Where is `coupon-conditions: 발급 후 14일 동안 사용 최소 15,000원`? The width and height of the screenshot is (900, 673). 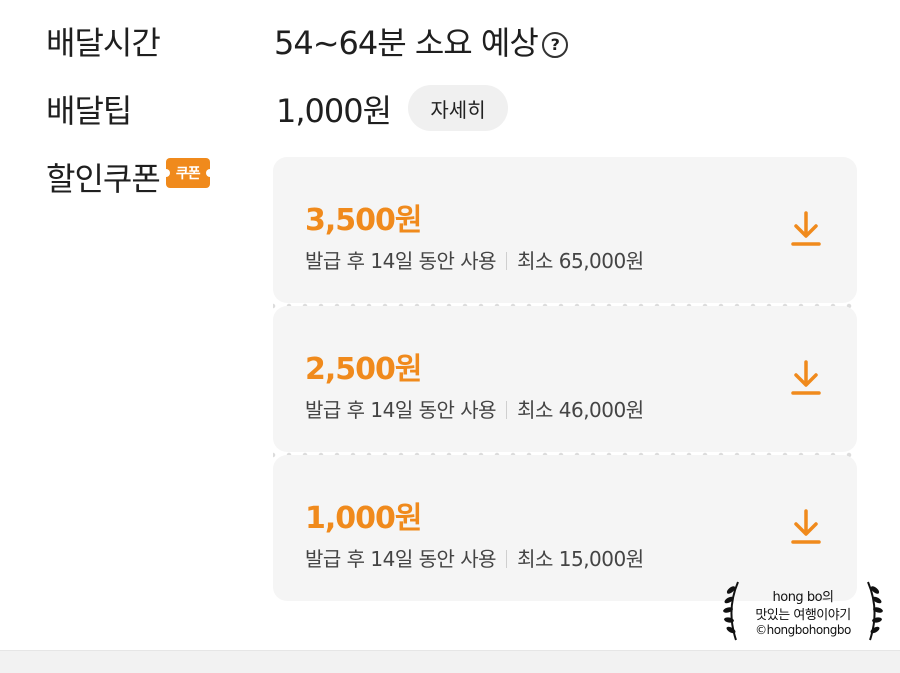 coupon-conditions: 발급 후 14일 동안 사용 최소 15,000원 is located at coordinates (474, 557).